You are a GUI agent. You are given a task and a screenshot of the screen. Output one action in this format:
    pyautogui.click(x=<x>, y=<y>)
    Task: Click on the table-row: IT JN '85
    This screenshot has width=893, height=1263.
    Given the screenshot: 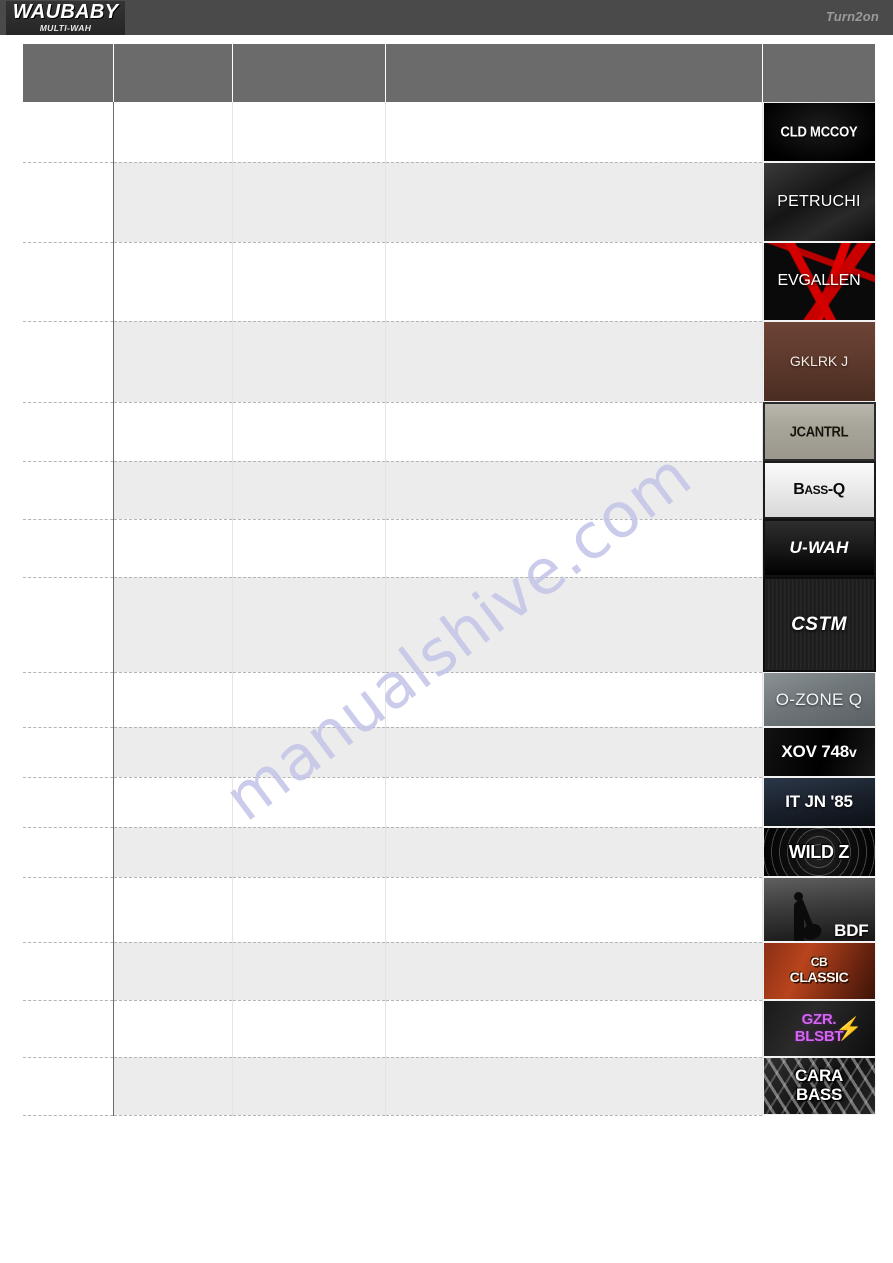 What is the action you would take?
    pyautogui.click(x=449, y=802)
    